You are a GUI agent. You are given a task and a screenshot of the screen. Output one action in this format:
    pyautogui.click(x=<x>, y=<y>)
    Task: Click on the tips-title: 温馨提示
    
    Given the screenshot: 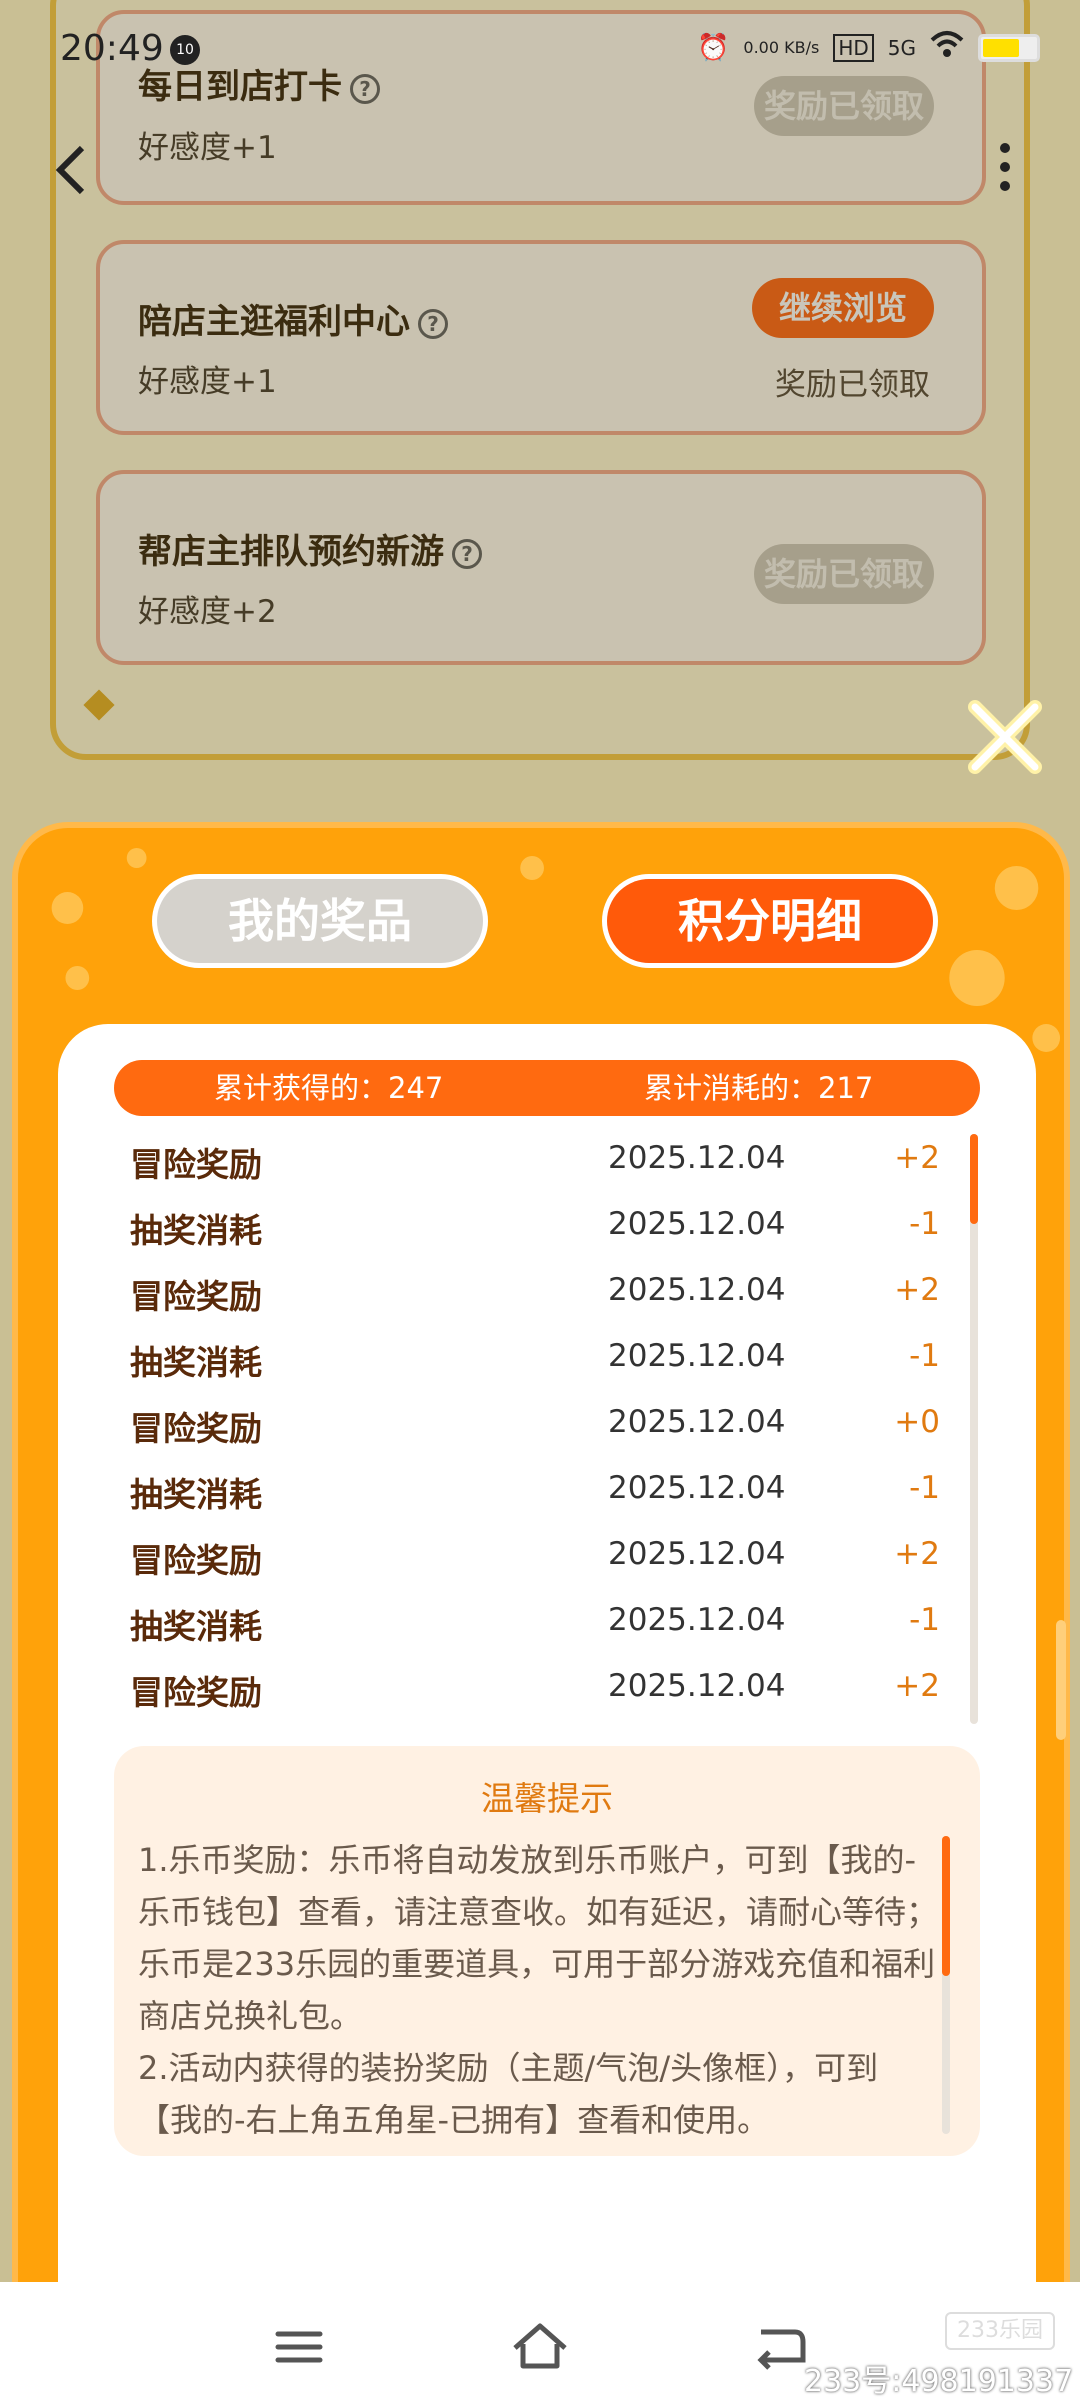 What is the action you would take?
    pyautogui.click(x=547, y=1798)
    